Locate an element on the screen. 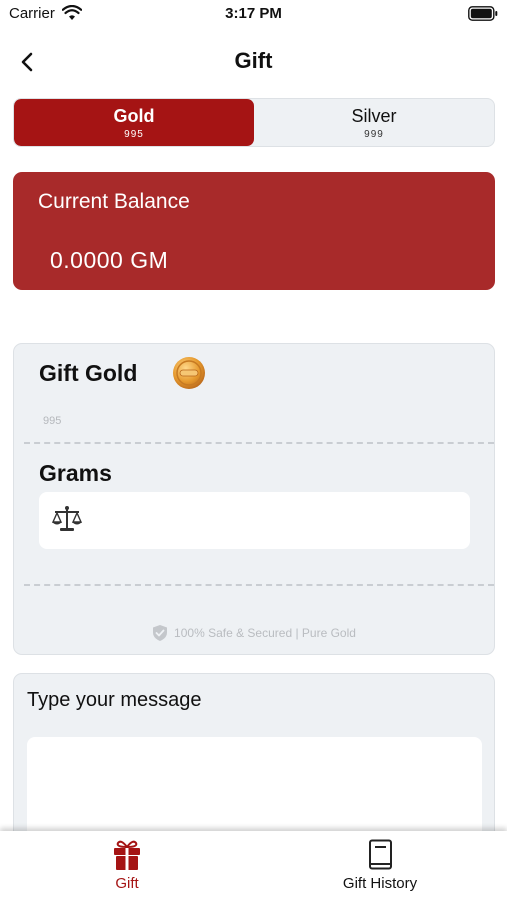 The image size is (507, 900). tab-gold: Gold 995 is located at coordinates (134, 122).